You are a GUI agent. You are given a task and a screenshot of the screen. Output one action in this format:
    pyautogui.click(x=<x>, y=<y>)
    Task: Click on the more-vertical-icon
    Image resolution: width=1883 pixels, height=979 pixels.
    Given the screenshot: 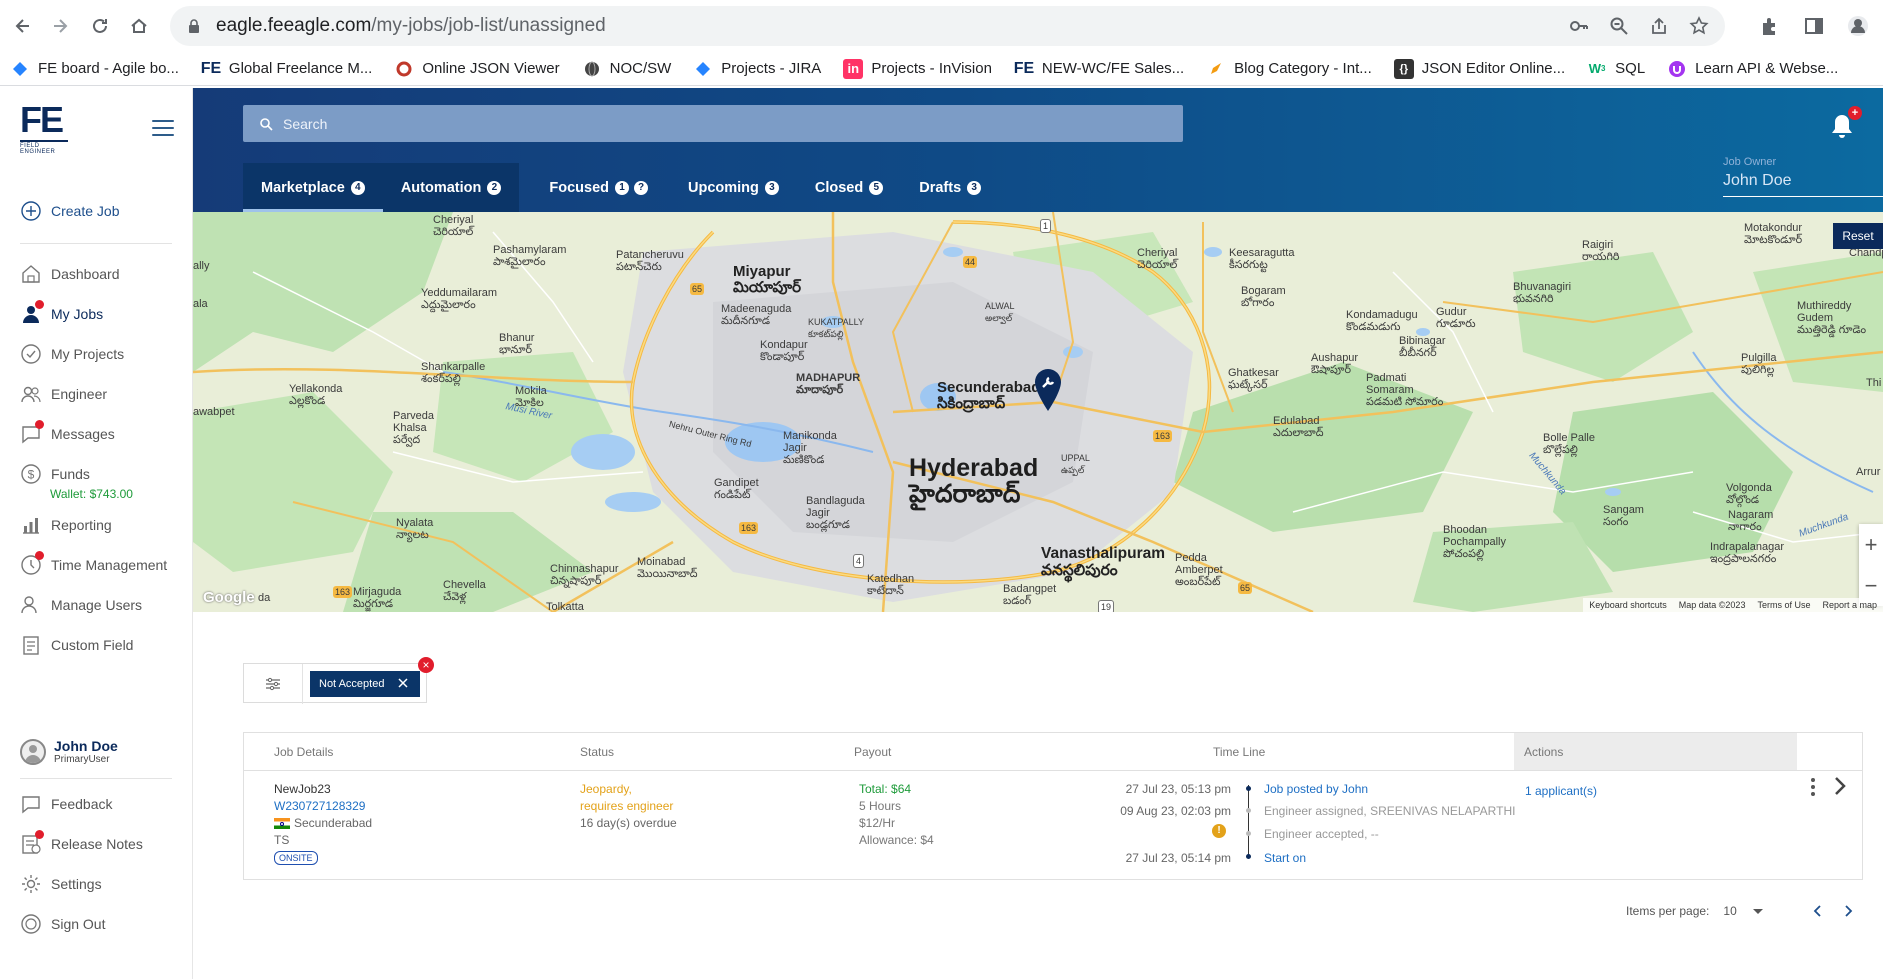 What is the action you would take?
    pyautogui.click(x=1813, y=787)
    